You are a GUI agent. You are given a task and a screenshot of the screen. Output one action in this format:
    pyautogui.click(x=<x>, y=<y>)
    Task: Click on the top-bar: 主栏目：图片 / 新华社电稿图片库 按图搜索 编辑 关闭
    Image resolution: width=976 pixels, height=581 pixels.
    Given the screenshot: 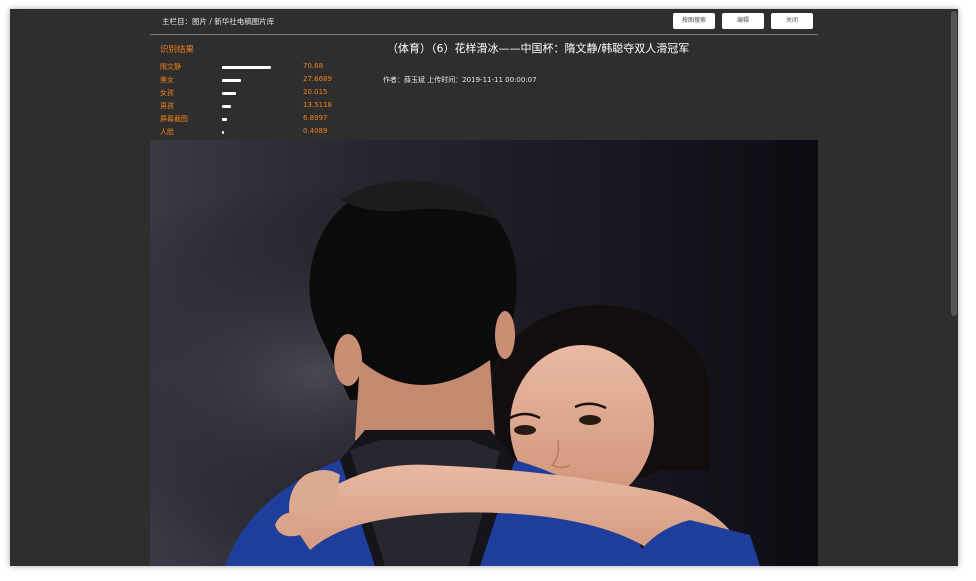 What is the action you would take?
    pyautogui.click(x=484, y=22)
    